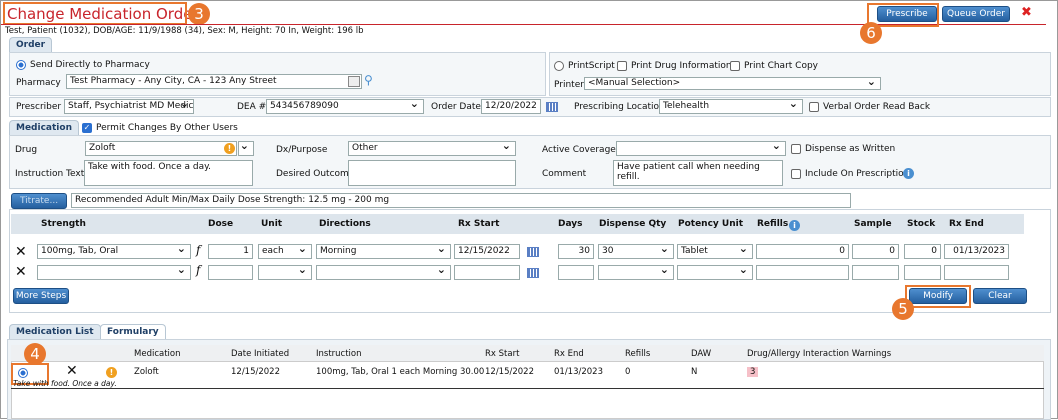  What do you see at coordinates (368, 80) in the screenshot?
I see `search-icon: ⚲` at bounding box center [368, 80].